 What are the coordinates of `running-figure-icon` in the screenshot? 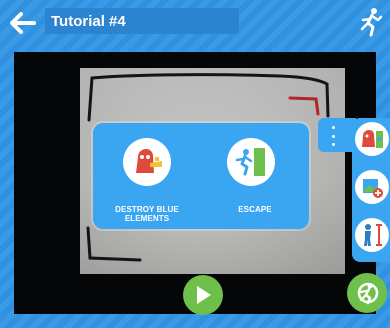 It's located at (371, 22).